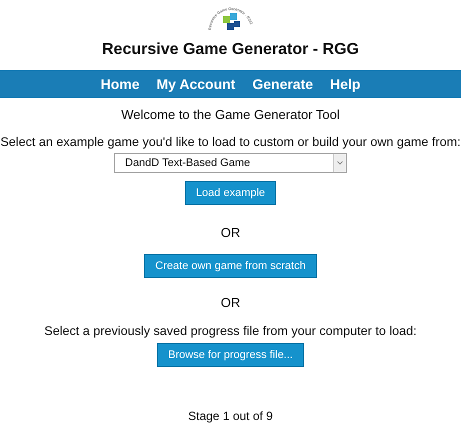  What do you see at coordinates (230, 266) in the screenshot?
I see `create-game-button: Create own game from scratch` at bounding box center [230, 266].